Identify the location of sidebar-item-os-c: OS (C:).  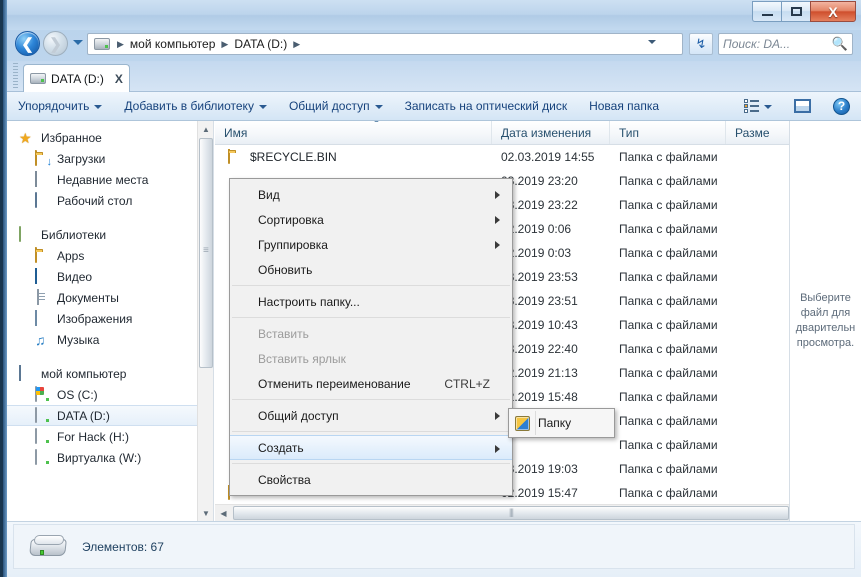
(110, 394).